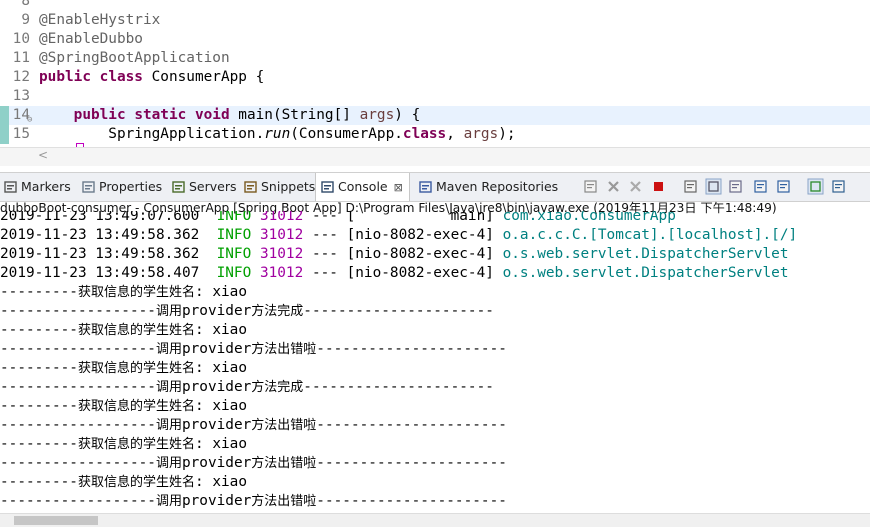  Describe the element at coordinates (281, 235) in the screenshot. I see `log-pid: 31012` at that location.